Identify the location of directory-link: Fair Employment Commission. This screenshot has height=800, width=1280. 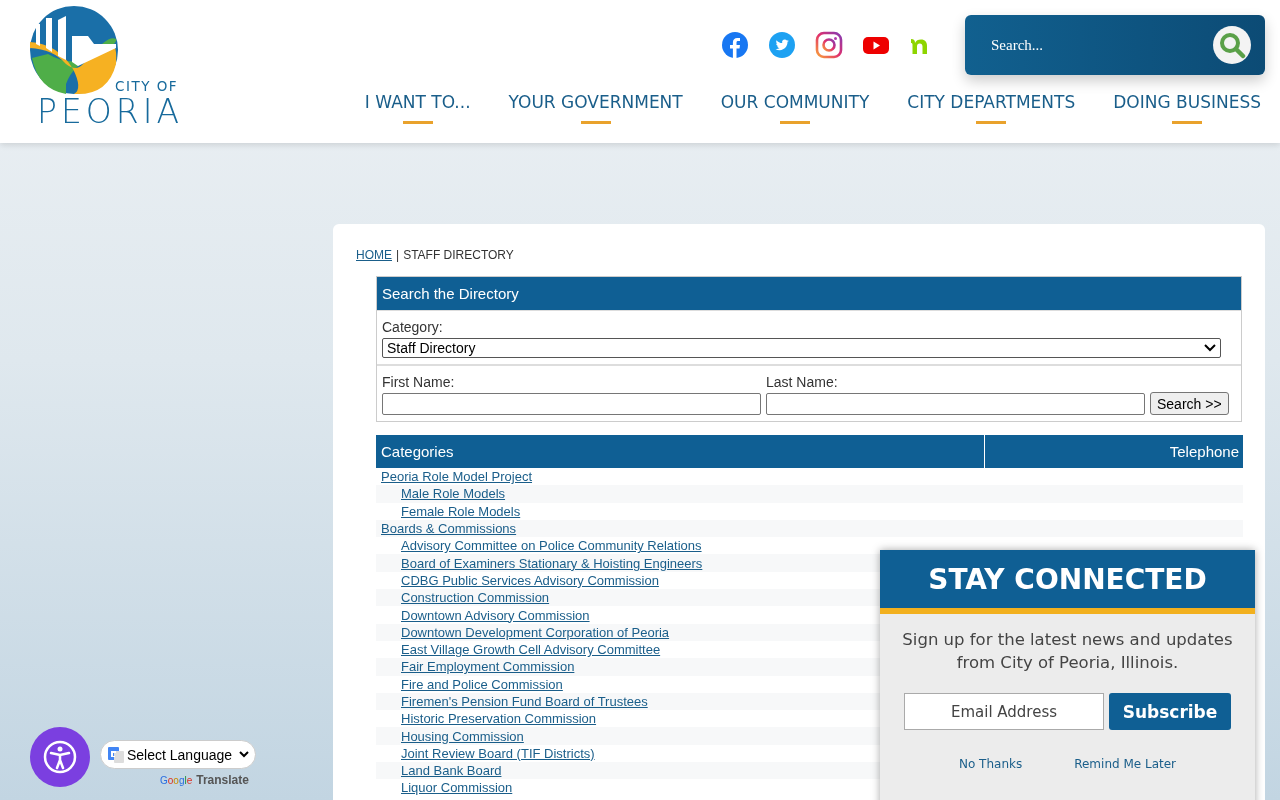
(488, 667).